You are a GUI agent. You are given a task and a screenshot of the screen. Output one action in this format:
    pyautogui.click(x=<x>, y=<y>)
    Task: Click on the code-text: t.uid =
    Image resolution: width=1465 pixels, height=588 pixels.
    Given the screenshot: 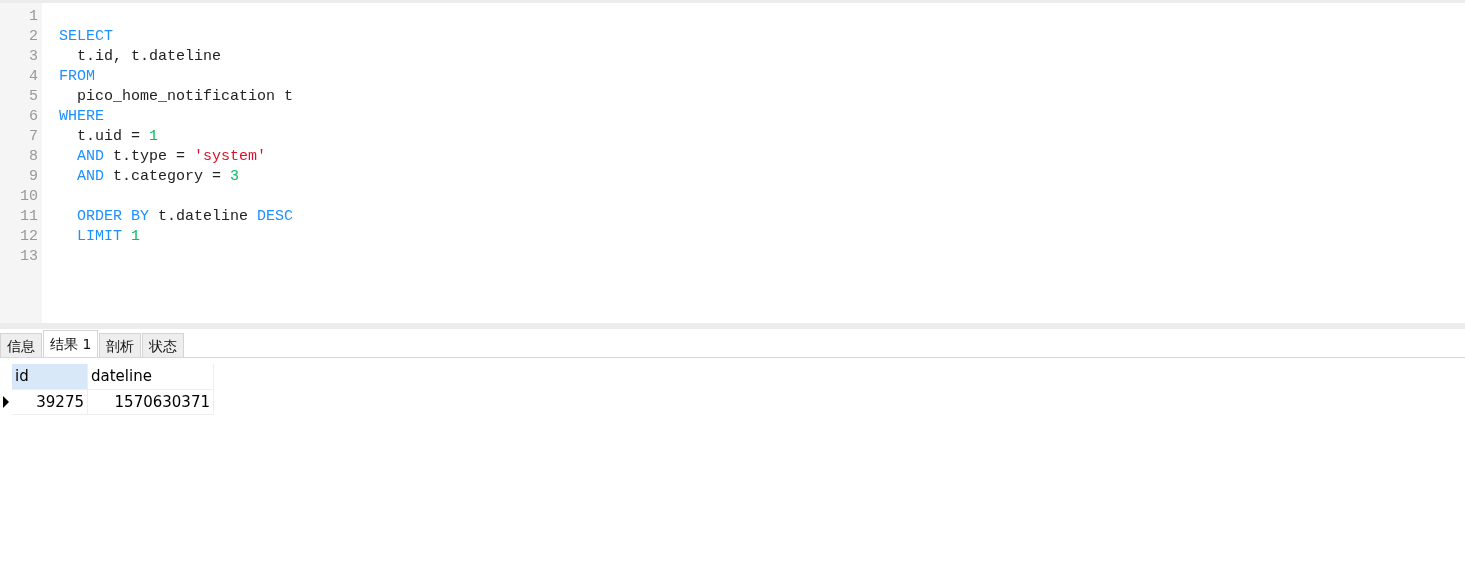 What is the action you would take?
    pyautogui.click(x=108, y=137)
    